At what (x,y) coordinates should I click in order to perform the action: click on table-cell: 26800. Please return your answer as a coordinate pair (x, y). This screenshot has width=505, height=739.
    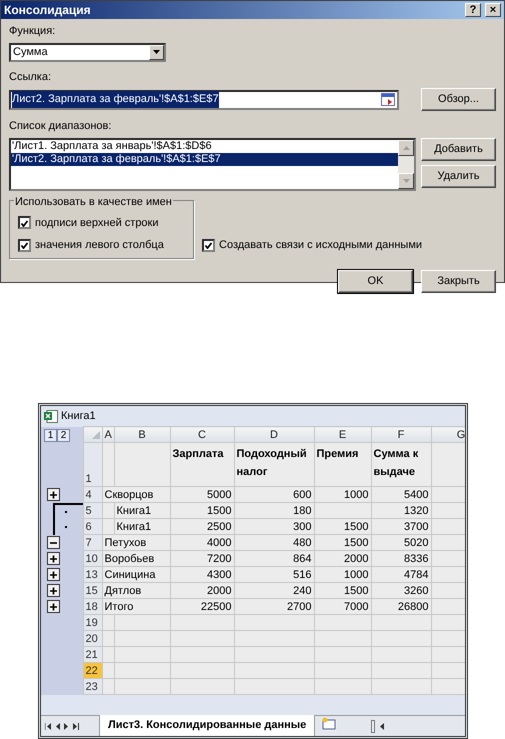
    Looking at the image, I should click on (413, 606).